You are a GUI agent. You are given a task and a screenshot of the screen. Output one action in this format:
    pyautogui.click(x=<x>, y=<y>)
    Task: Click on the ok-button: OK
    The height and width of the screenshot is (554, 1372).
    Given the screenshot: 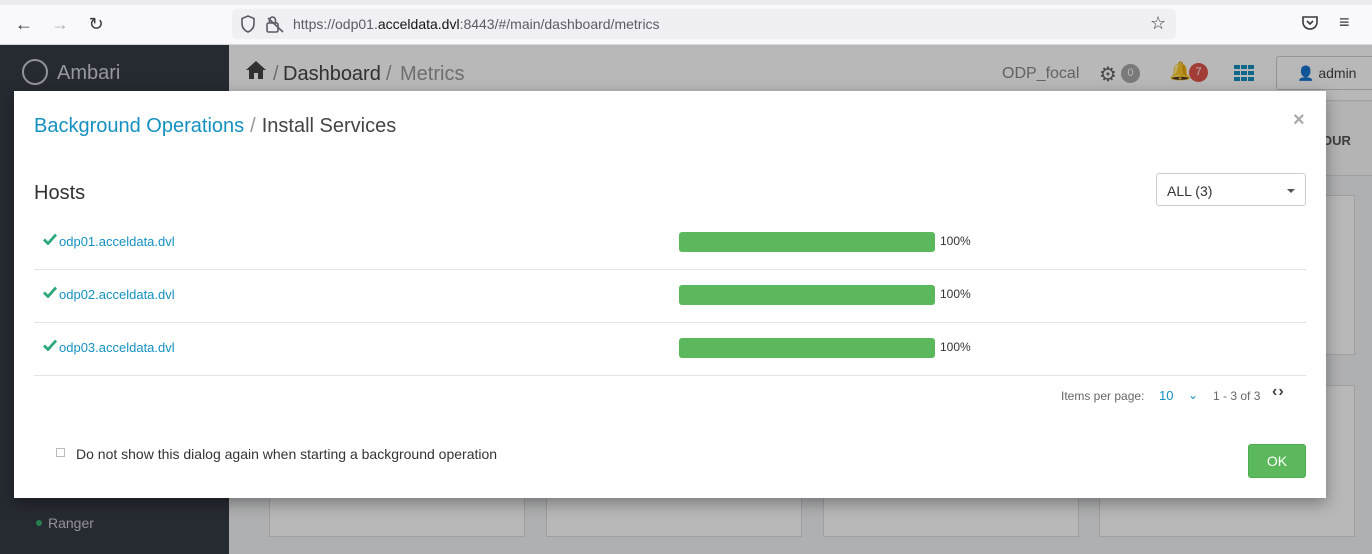 What is the action you would take?
    pyautogui.click(x=1277, y=461)
    